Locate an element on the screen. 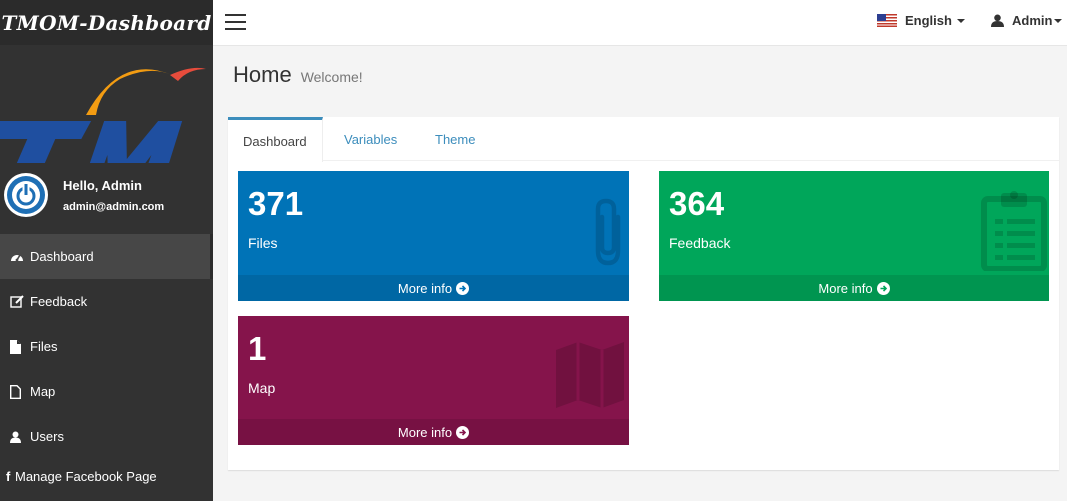  language-dropdown: English is located at coordinates (921, 20).